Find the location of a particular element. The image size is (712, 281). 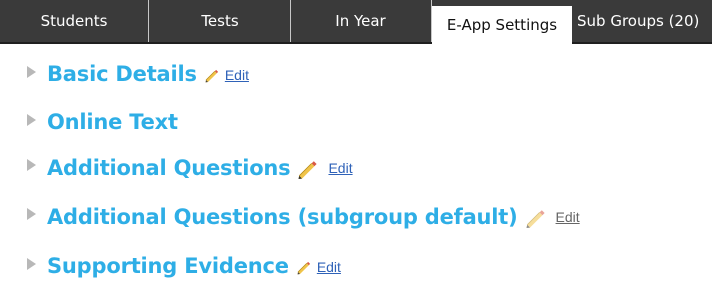

supporting-evidence-title: Supporting Evidence is located at coordinates (168, 266).